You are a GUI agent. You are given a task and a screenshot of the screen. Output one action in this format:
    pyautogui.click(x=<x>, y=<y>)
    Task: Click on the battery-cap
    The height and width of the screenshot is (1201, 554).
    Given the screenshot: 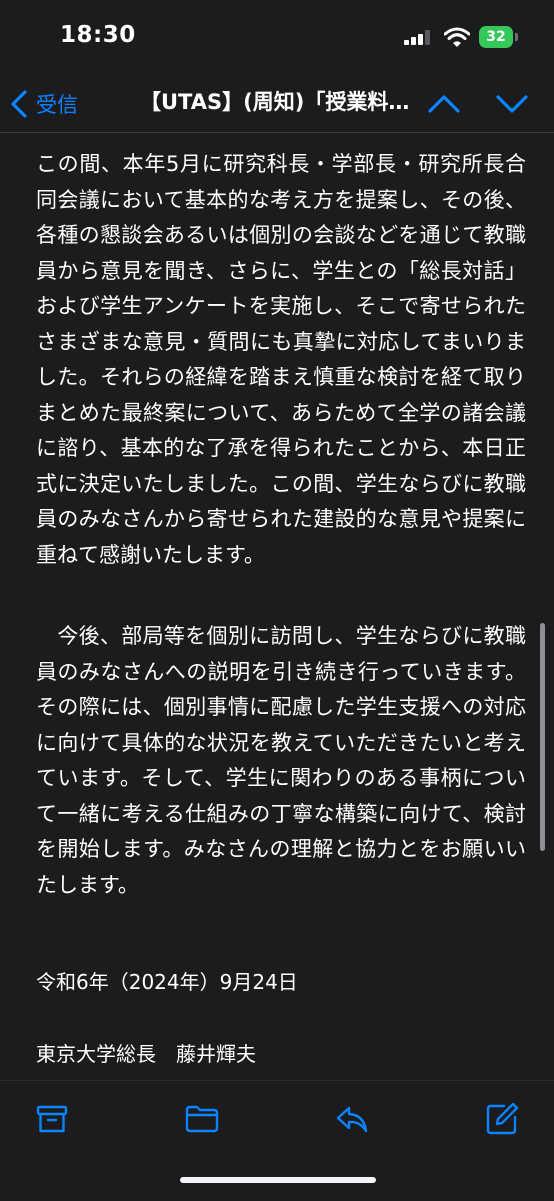 What is the action you would take?
    pyautogui.click(x=516, y=37)
    